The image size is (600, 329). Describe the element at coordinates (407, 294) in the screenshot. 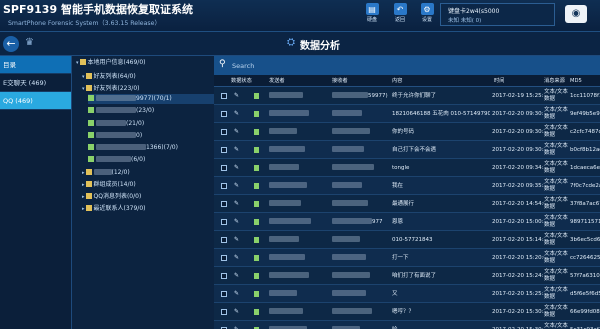

I see `table-row: ✎ 又 2017-02-20 15:25:39文本/文本数据d5f6e5f6d5` at that location.